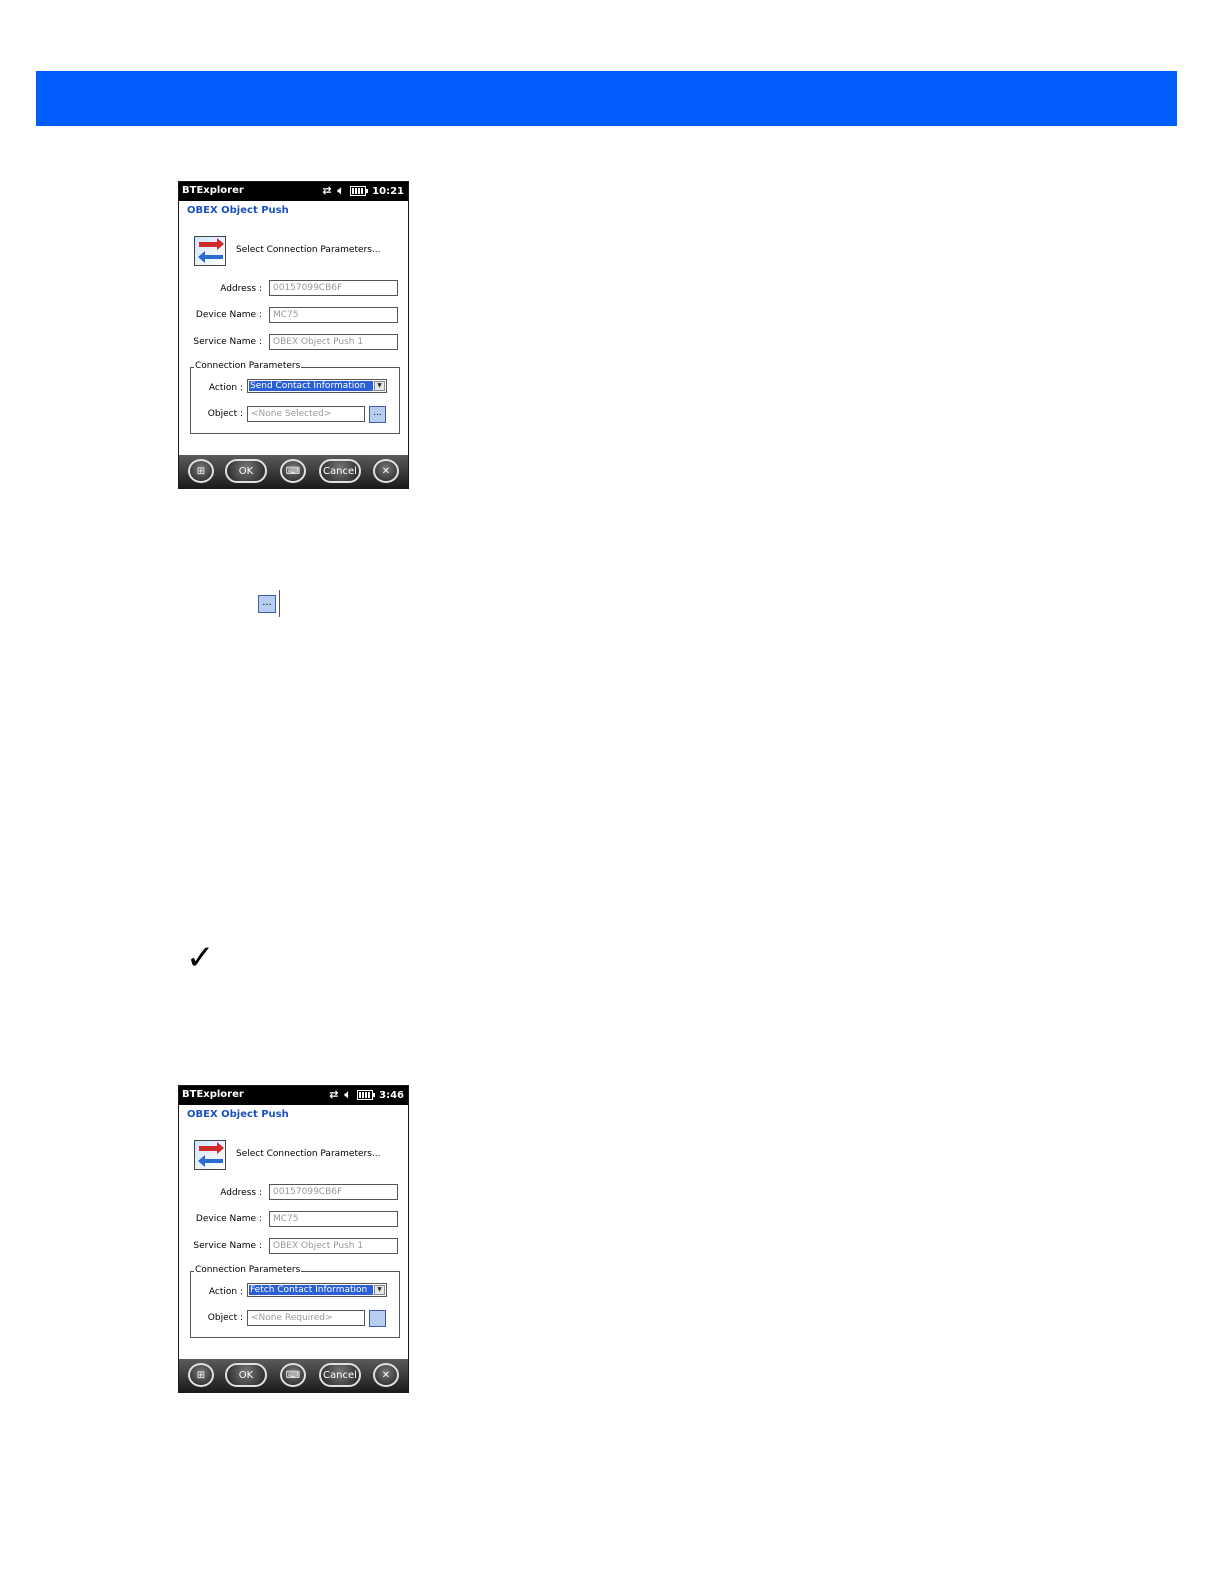  Describe the element at coordinates (311, 1290) in the screenshot. I see `action-selected: Fetch Contact Information` at that location.